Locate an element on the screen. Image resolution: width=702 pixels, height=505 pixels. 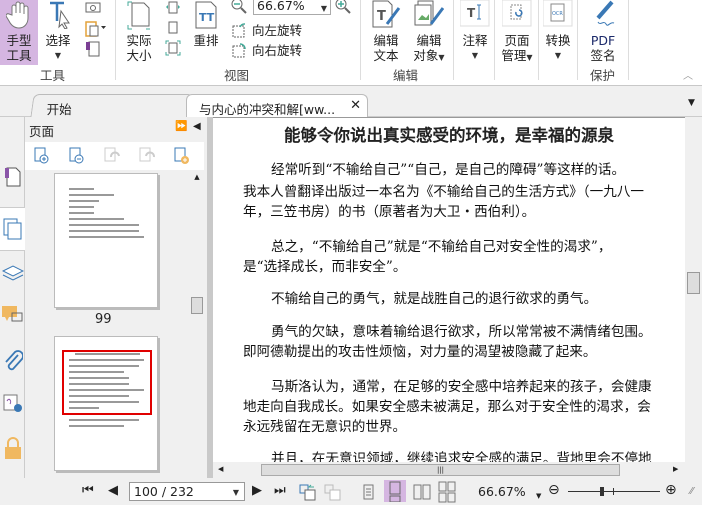
close-tab-icon: ✕ is located at coordinates (355, 105).